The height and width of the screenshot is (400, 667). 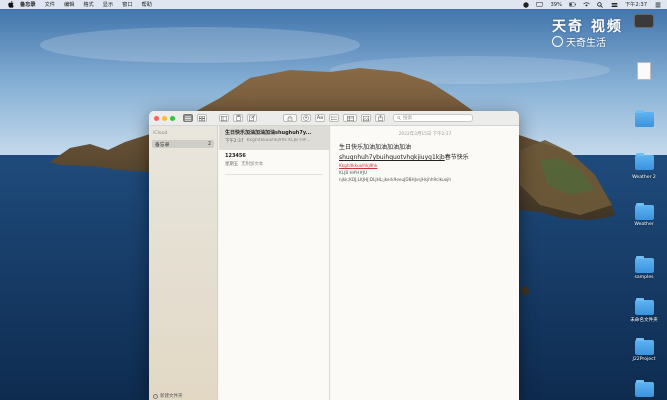 I want to click on sidebar-section-header: iCloud, so click(x=160, y=133).